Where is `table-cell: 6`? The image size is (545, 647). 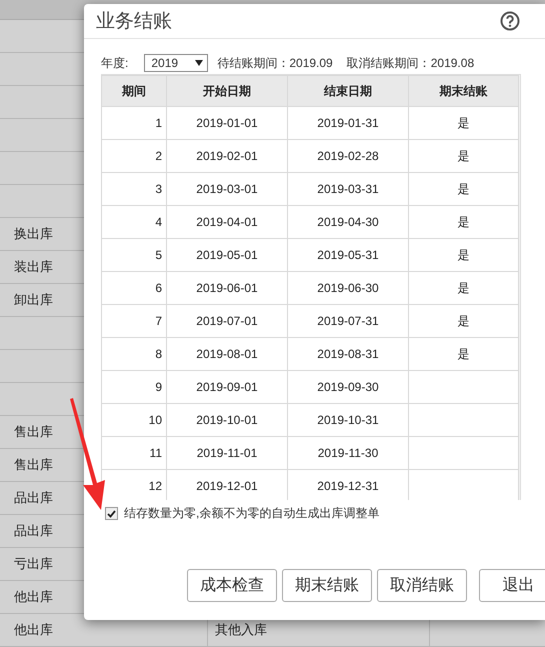
table-cell: 6 is located at coordinates (134, 288).